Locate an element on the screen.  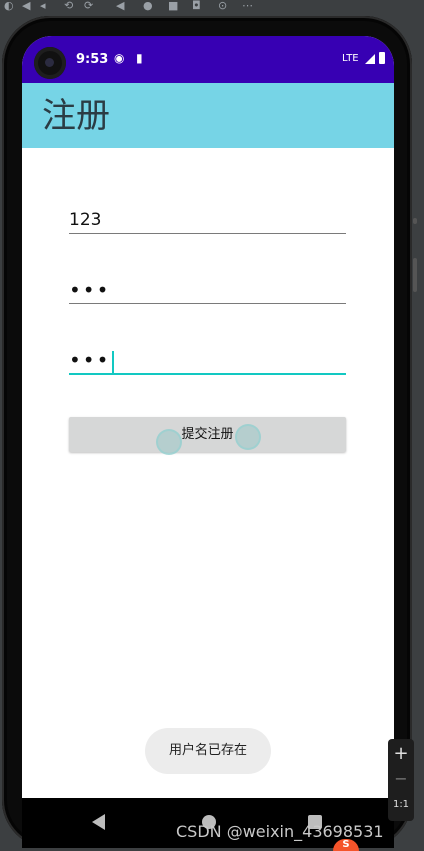
status-time: 9:53 is located at coordinates (92, 59).